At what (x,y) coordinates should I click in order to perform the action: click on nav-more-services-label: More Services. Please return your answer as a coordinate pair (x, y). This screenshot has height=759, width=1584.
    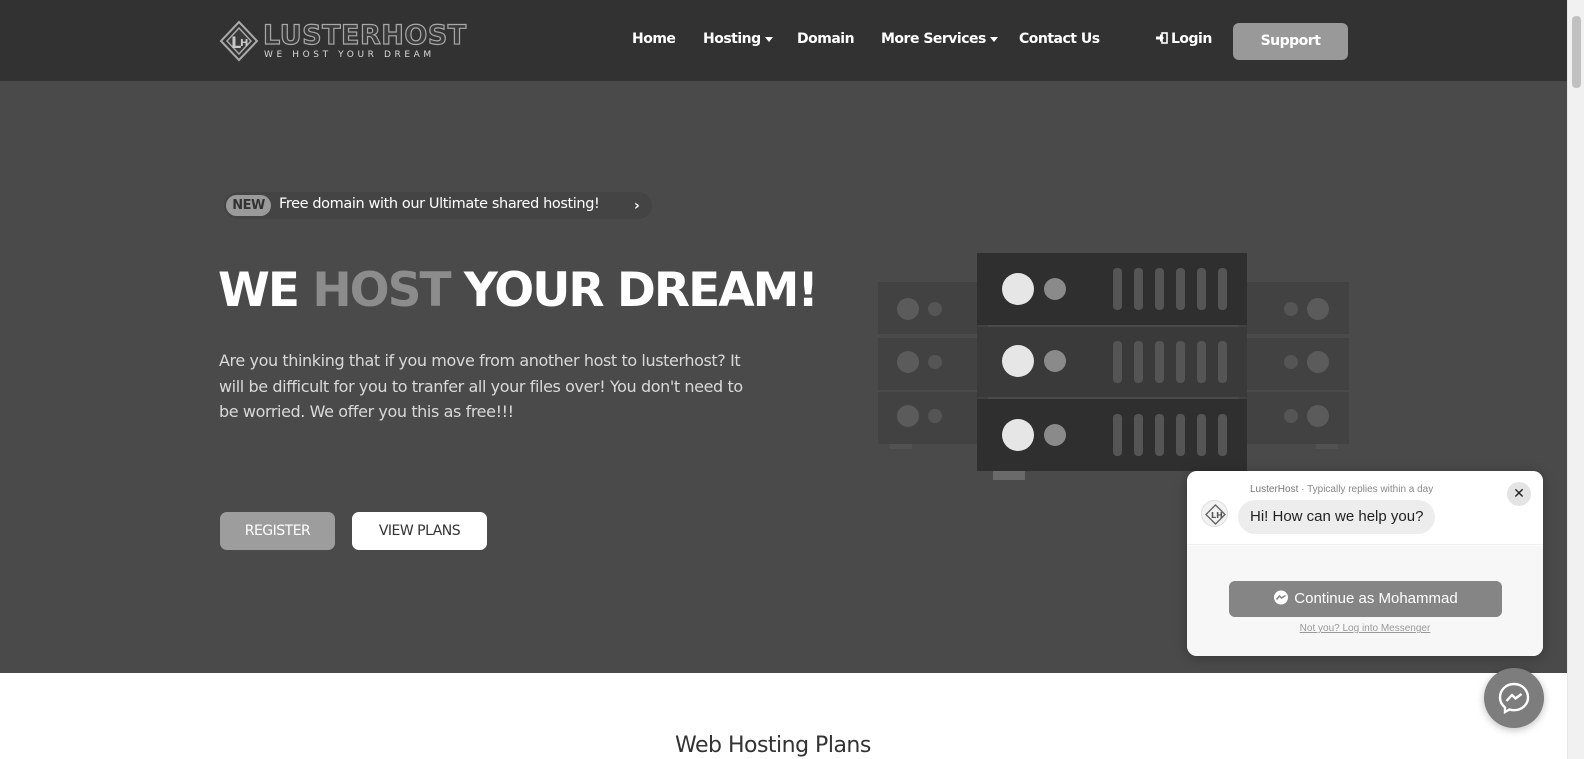
    Looking at the image, I should click on (933, 39).